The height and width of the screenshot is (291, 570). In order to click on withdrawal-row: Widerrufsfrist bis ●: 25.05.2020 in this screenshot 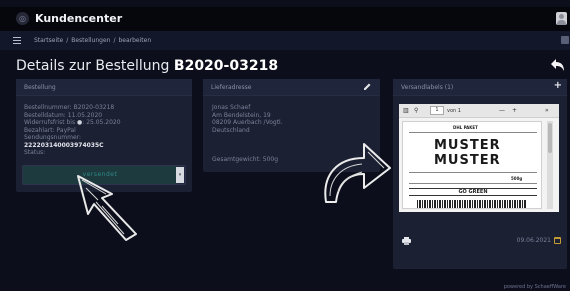, I will do `click(72, 122)`.